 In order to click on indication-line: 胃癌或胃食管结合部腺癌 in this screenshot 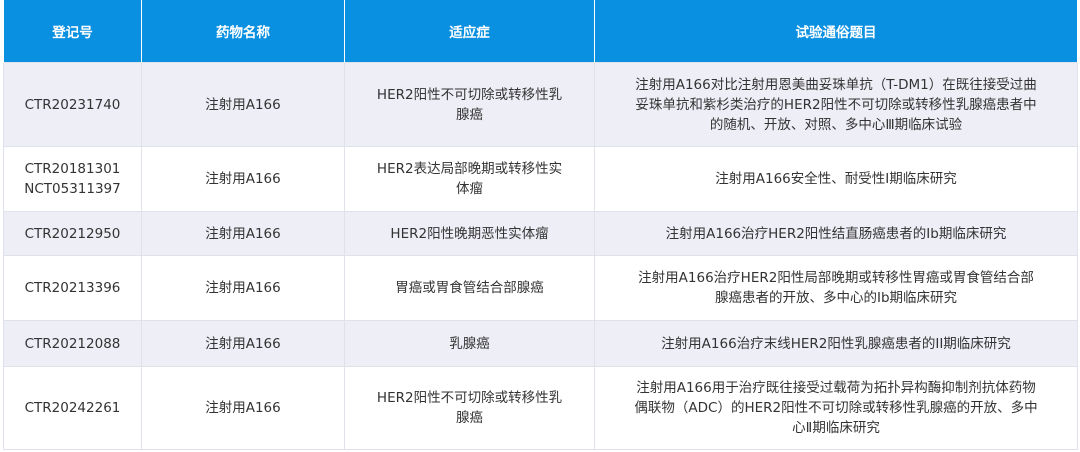, I will do `click(469, 288)`.